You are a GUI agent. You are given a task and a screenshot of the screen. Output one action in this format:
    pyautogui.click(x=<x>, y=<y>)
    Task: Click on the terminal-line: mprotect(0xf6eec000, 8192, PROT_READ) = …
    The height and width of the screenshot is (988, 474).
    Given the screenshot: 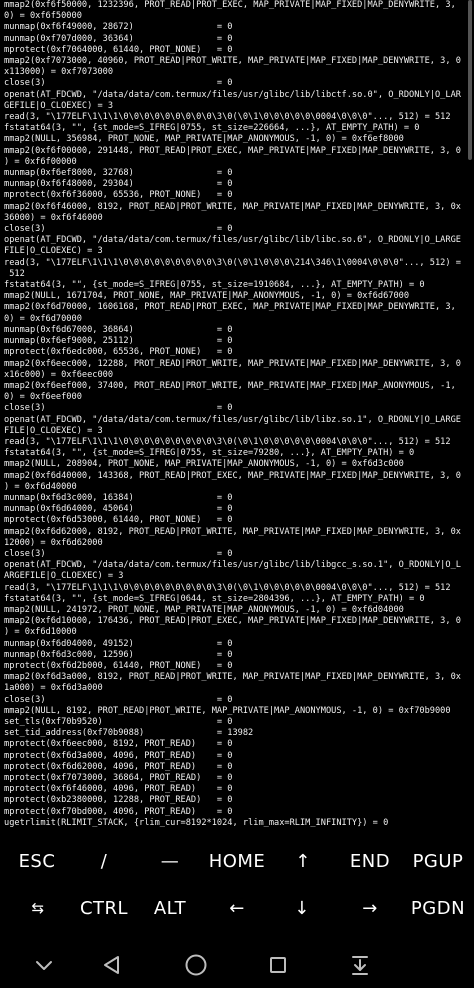 What is the action you would take?
    pyautogui.click(x=118, y=744)
    